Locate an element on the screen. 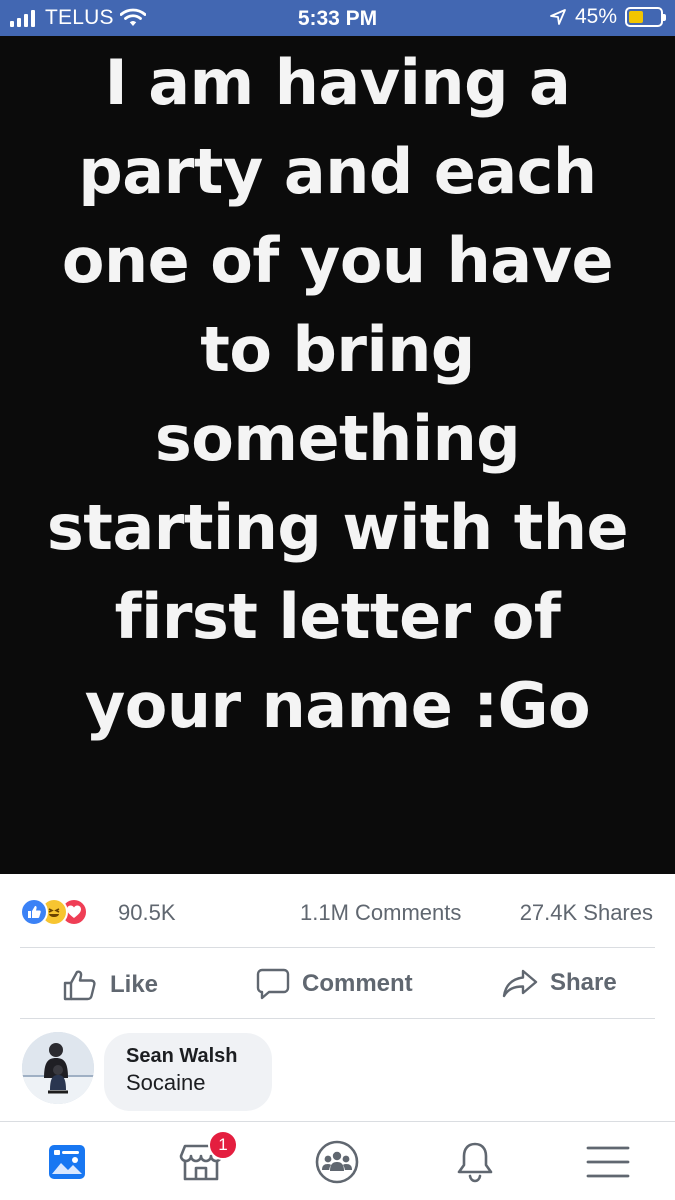 The width and height of the screenshot is (675, 1200). tab-menu is located at coordinates (608, 1162).